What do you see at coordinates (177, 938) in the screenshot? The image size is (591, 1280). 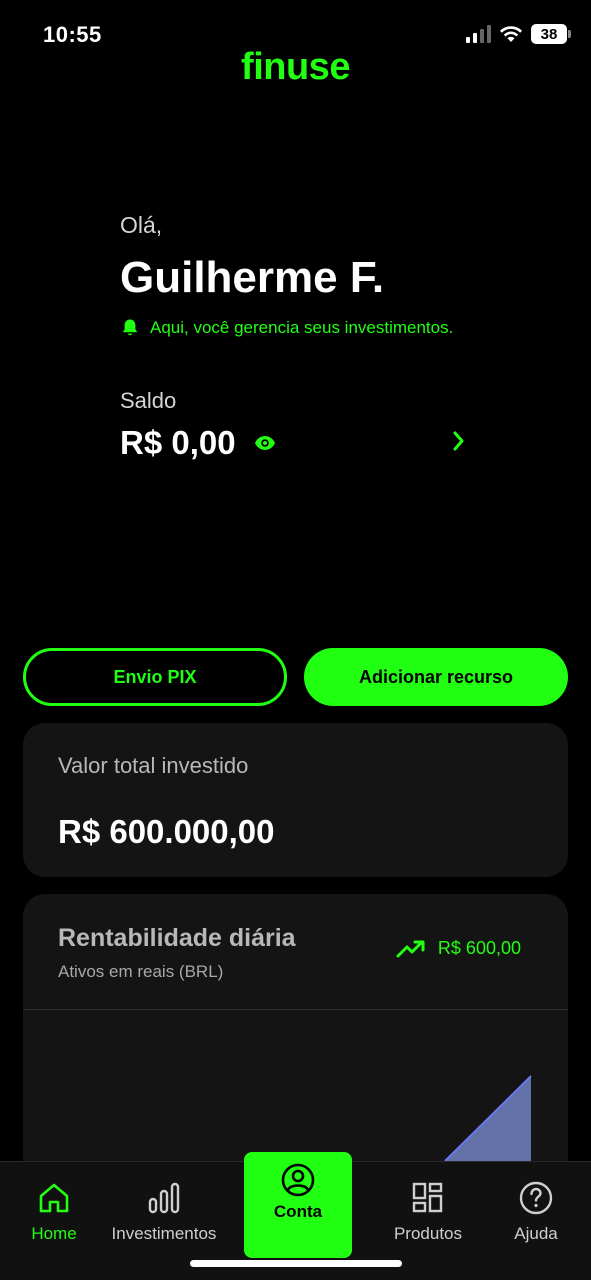 I see `rentability-title: Rentabilidade diária` at bounding box center [177, 938].